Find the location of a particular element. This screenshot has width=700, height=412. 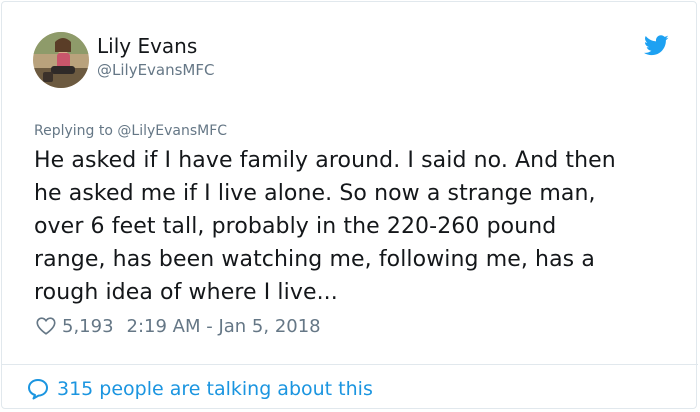

twitter-bird-icon is located at coordinates (656, 45).